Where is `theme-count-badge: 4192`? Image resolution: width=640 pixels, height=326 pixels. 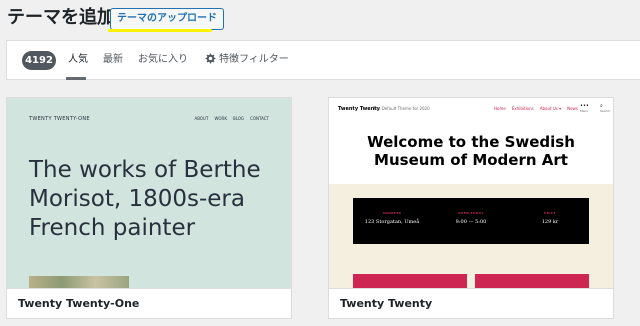
theme-count-badge: 4192 is located at coordinates (39, 60).